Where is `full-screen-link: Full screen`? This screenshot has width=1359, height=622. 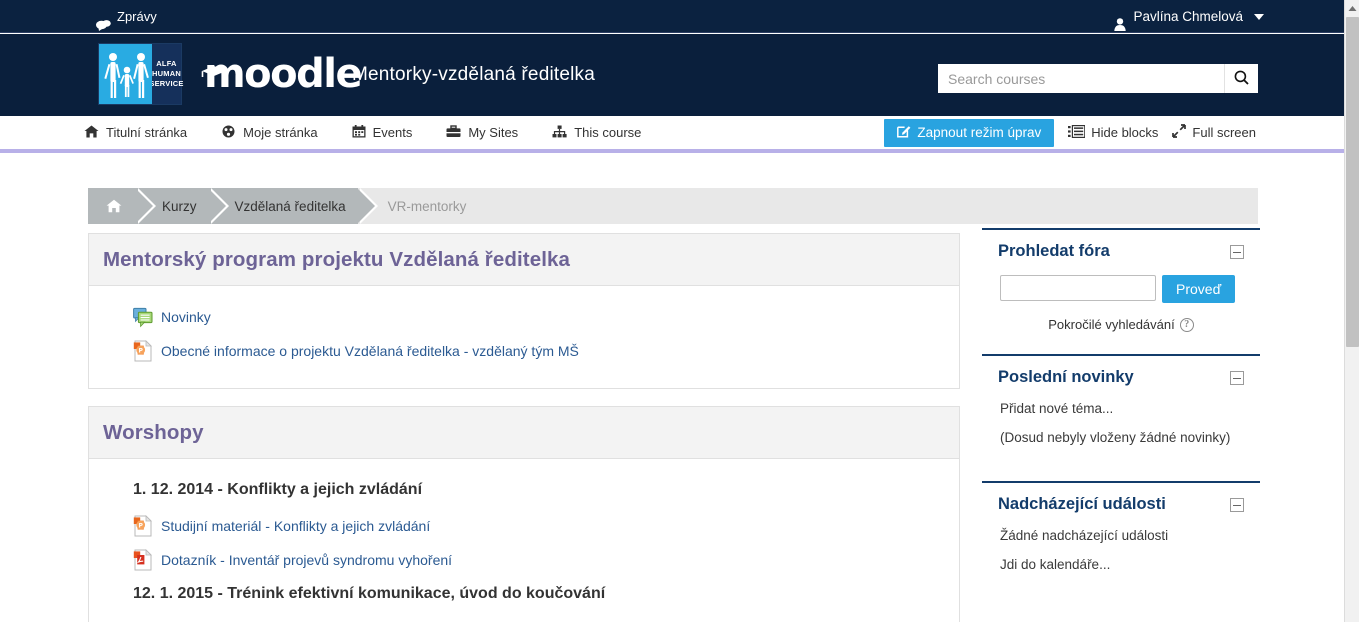
full-screen-link: Full screen is located at coordinates (1214, 132).